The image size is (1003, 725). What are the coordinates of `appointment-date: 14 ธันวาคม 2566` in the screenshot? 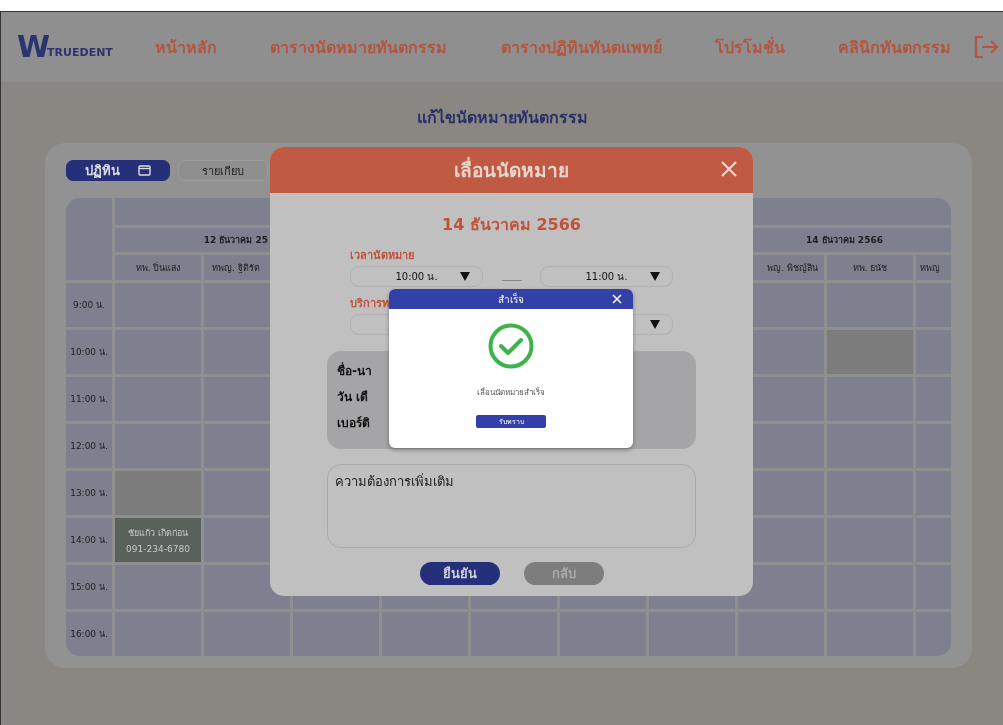 It's located at (511, 225).